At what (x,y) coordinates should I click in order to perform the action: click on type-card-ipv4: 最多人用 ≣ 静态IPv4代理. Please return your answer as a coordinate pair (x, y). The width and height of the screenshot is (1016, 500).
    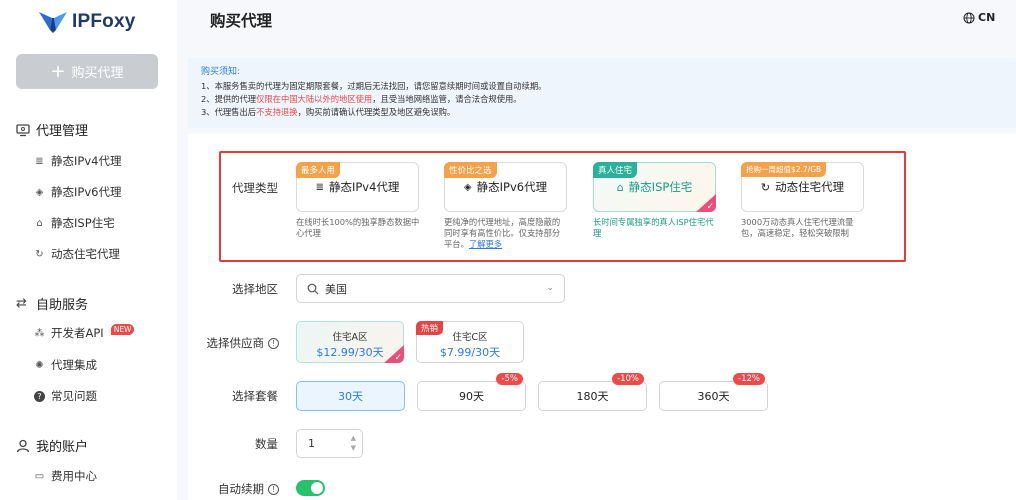
    Looking at the image, I should click on (357, 187).